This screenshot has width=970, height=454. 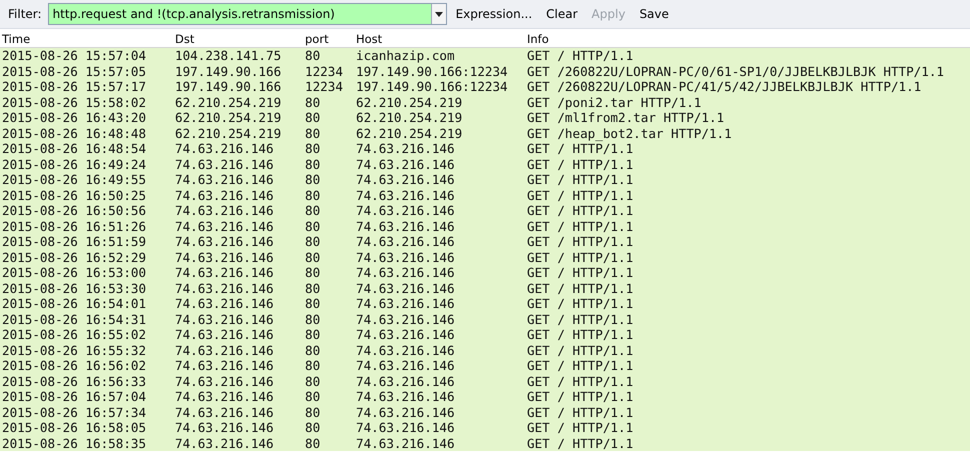 What do you see at coordinates (324, 86) in the screenshot?
I see `table-cell-text: 12234` at bounding box center [324, 86].